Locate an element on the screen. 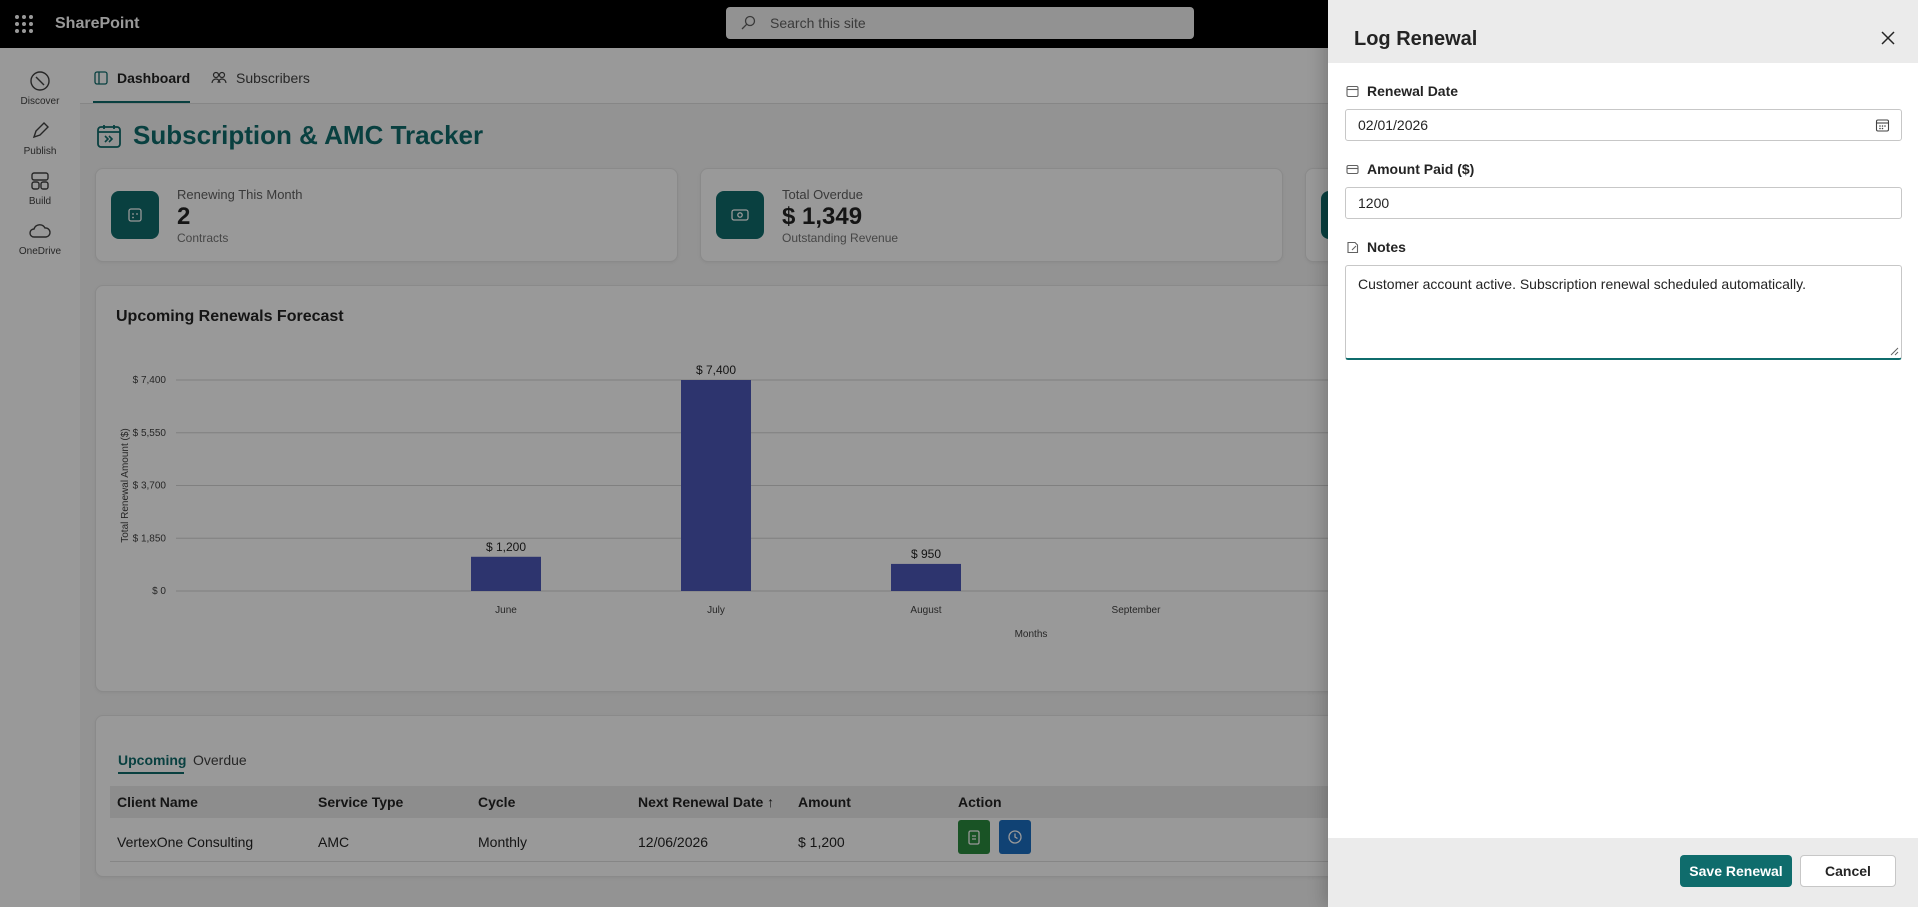 This screenshot has height=907, width=1918. renewal-date-value: 02/01/2026 is located at coordinates (1393, 125).